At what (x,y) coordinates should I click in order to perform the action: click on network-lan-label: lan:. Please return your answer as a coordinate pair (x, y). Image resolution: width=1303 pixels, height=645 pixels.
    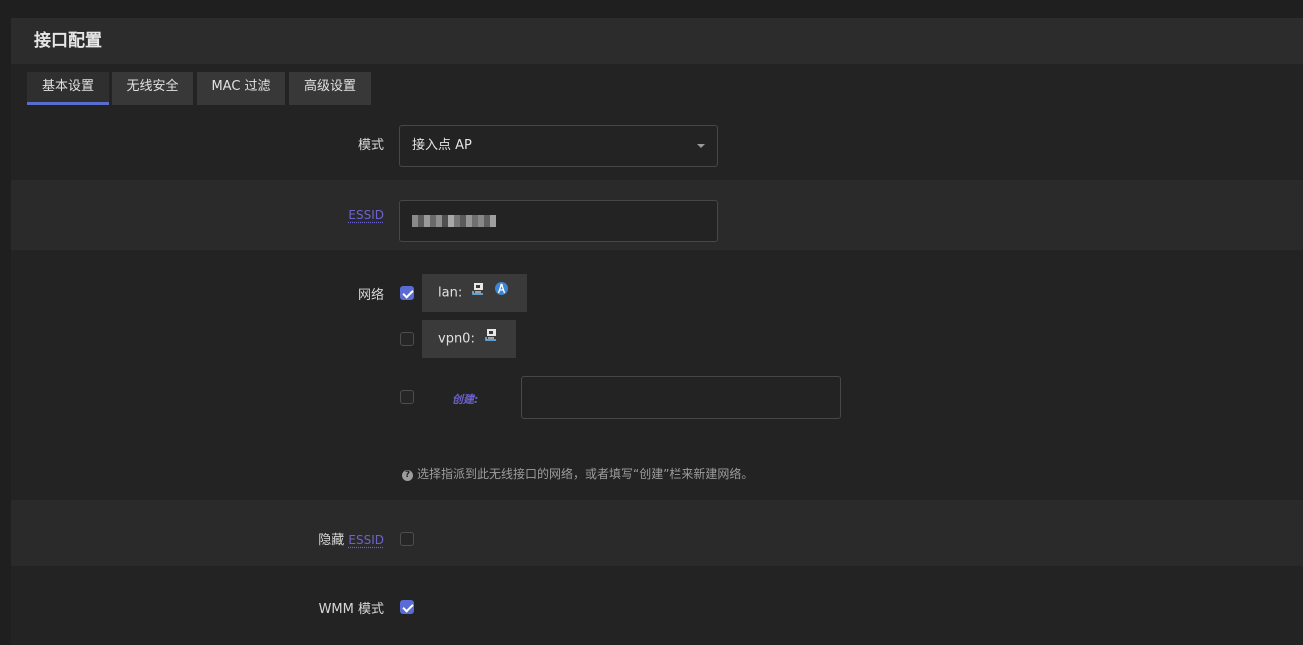
    Looking at the image, I should click on (450, 293).